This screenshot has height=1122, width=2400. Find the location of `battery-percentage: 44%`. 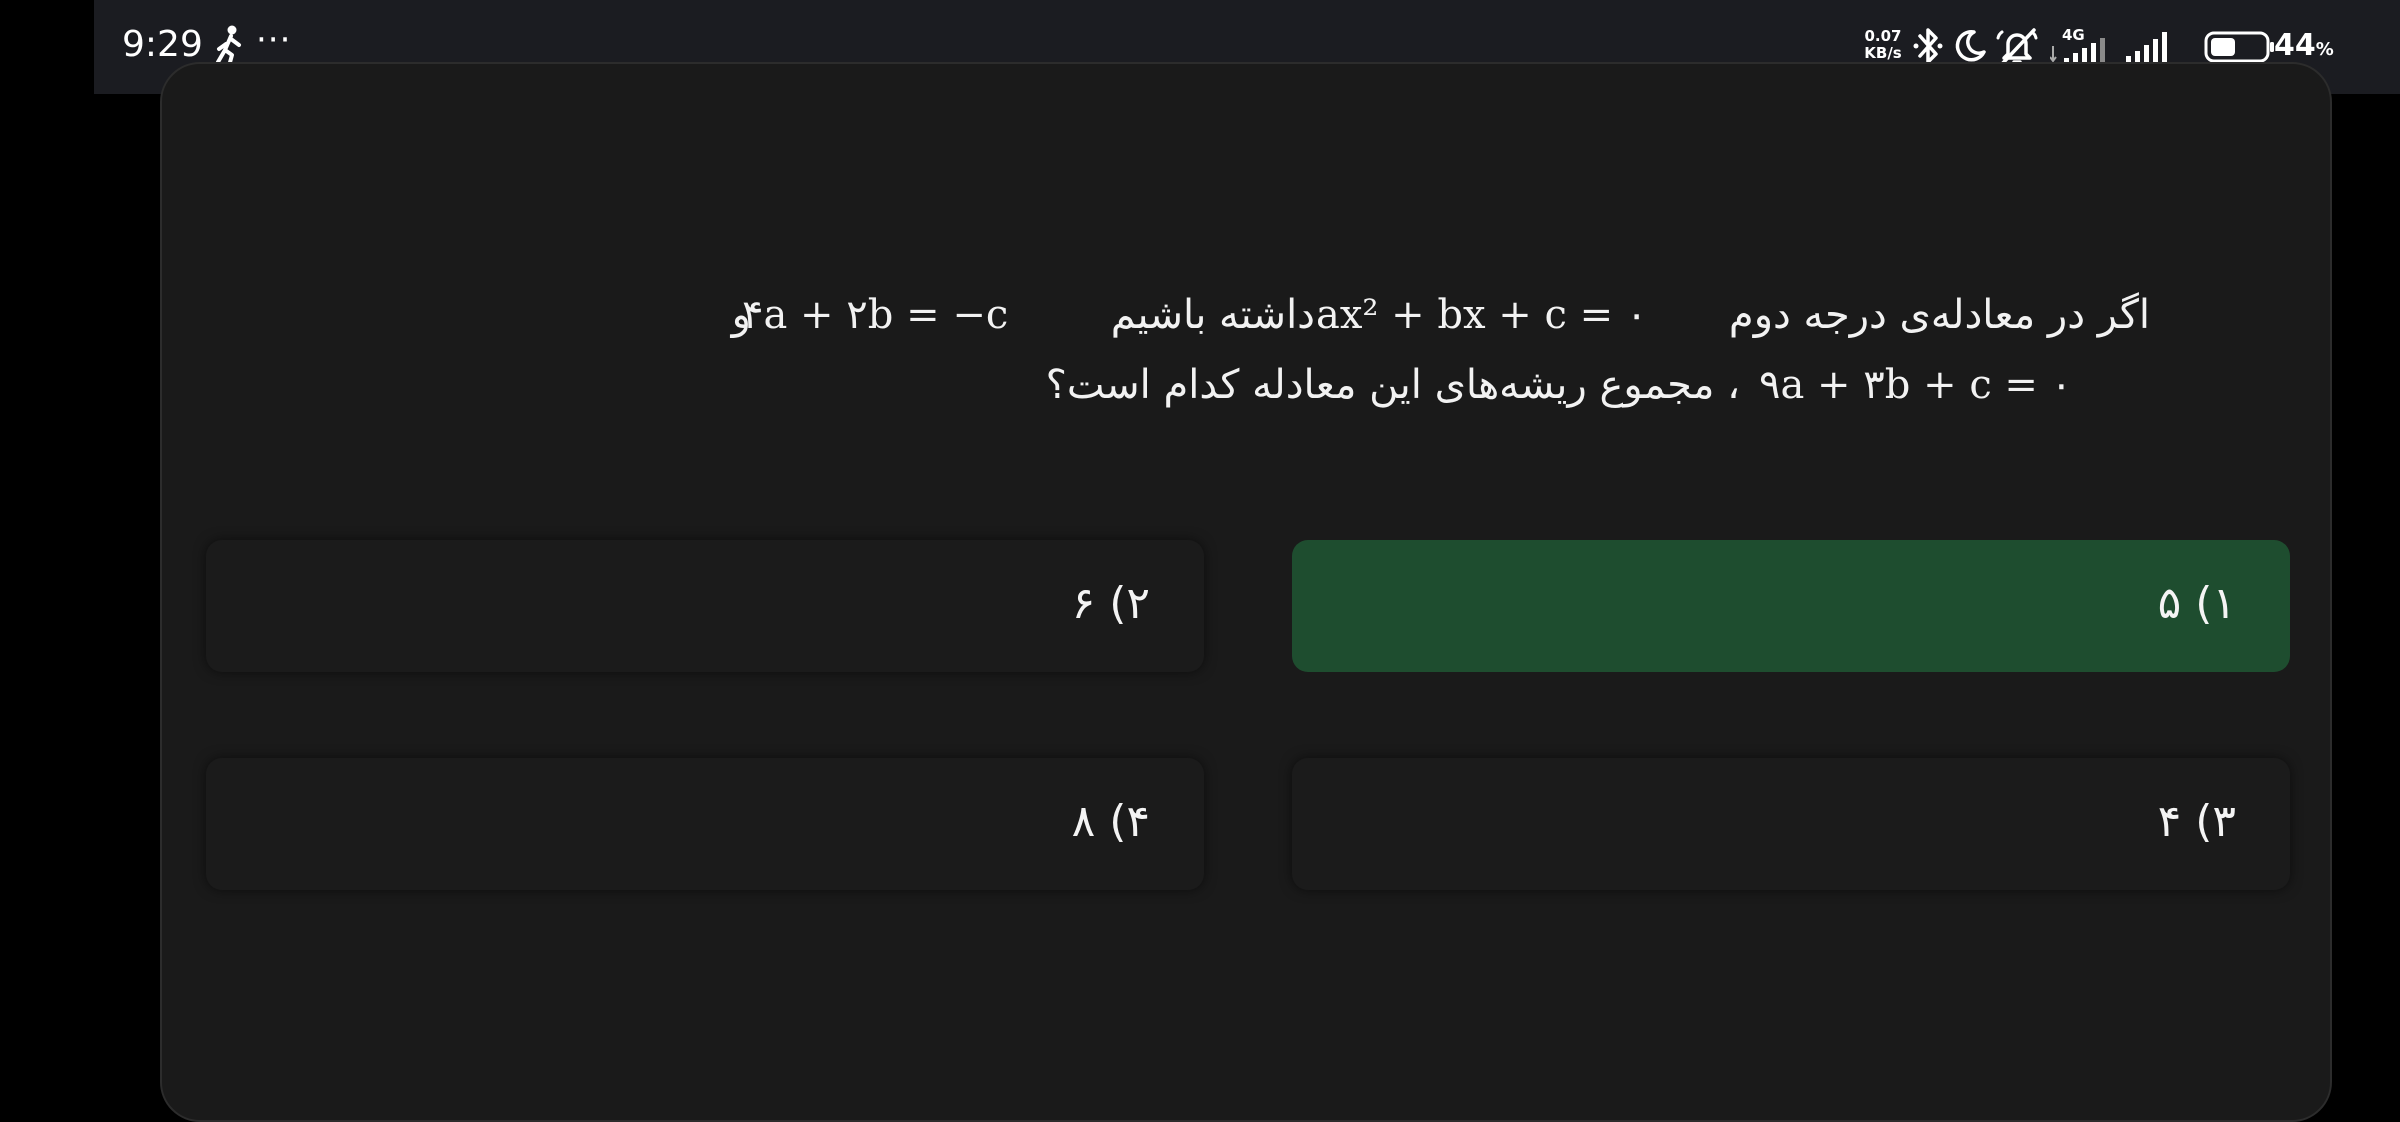

battery-percentage: 44% is located at coordinates (2304, 45).